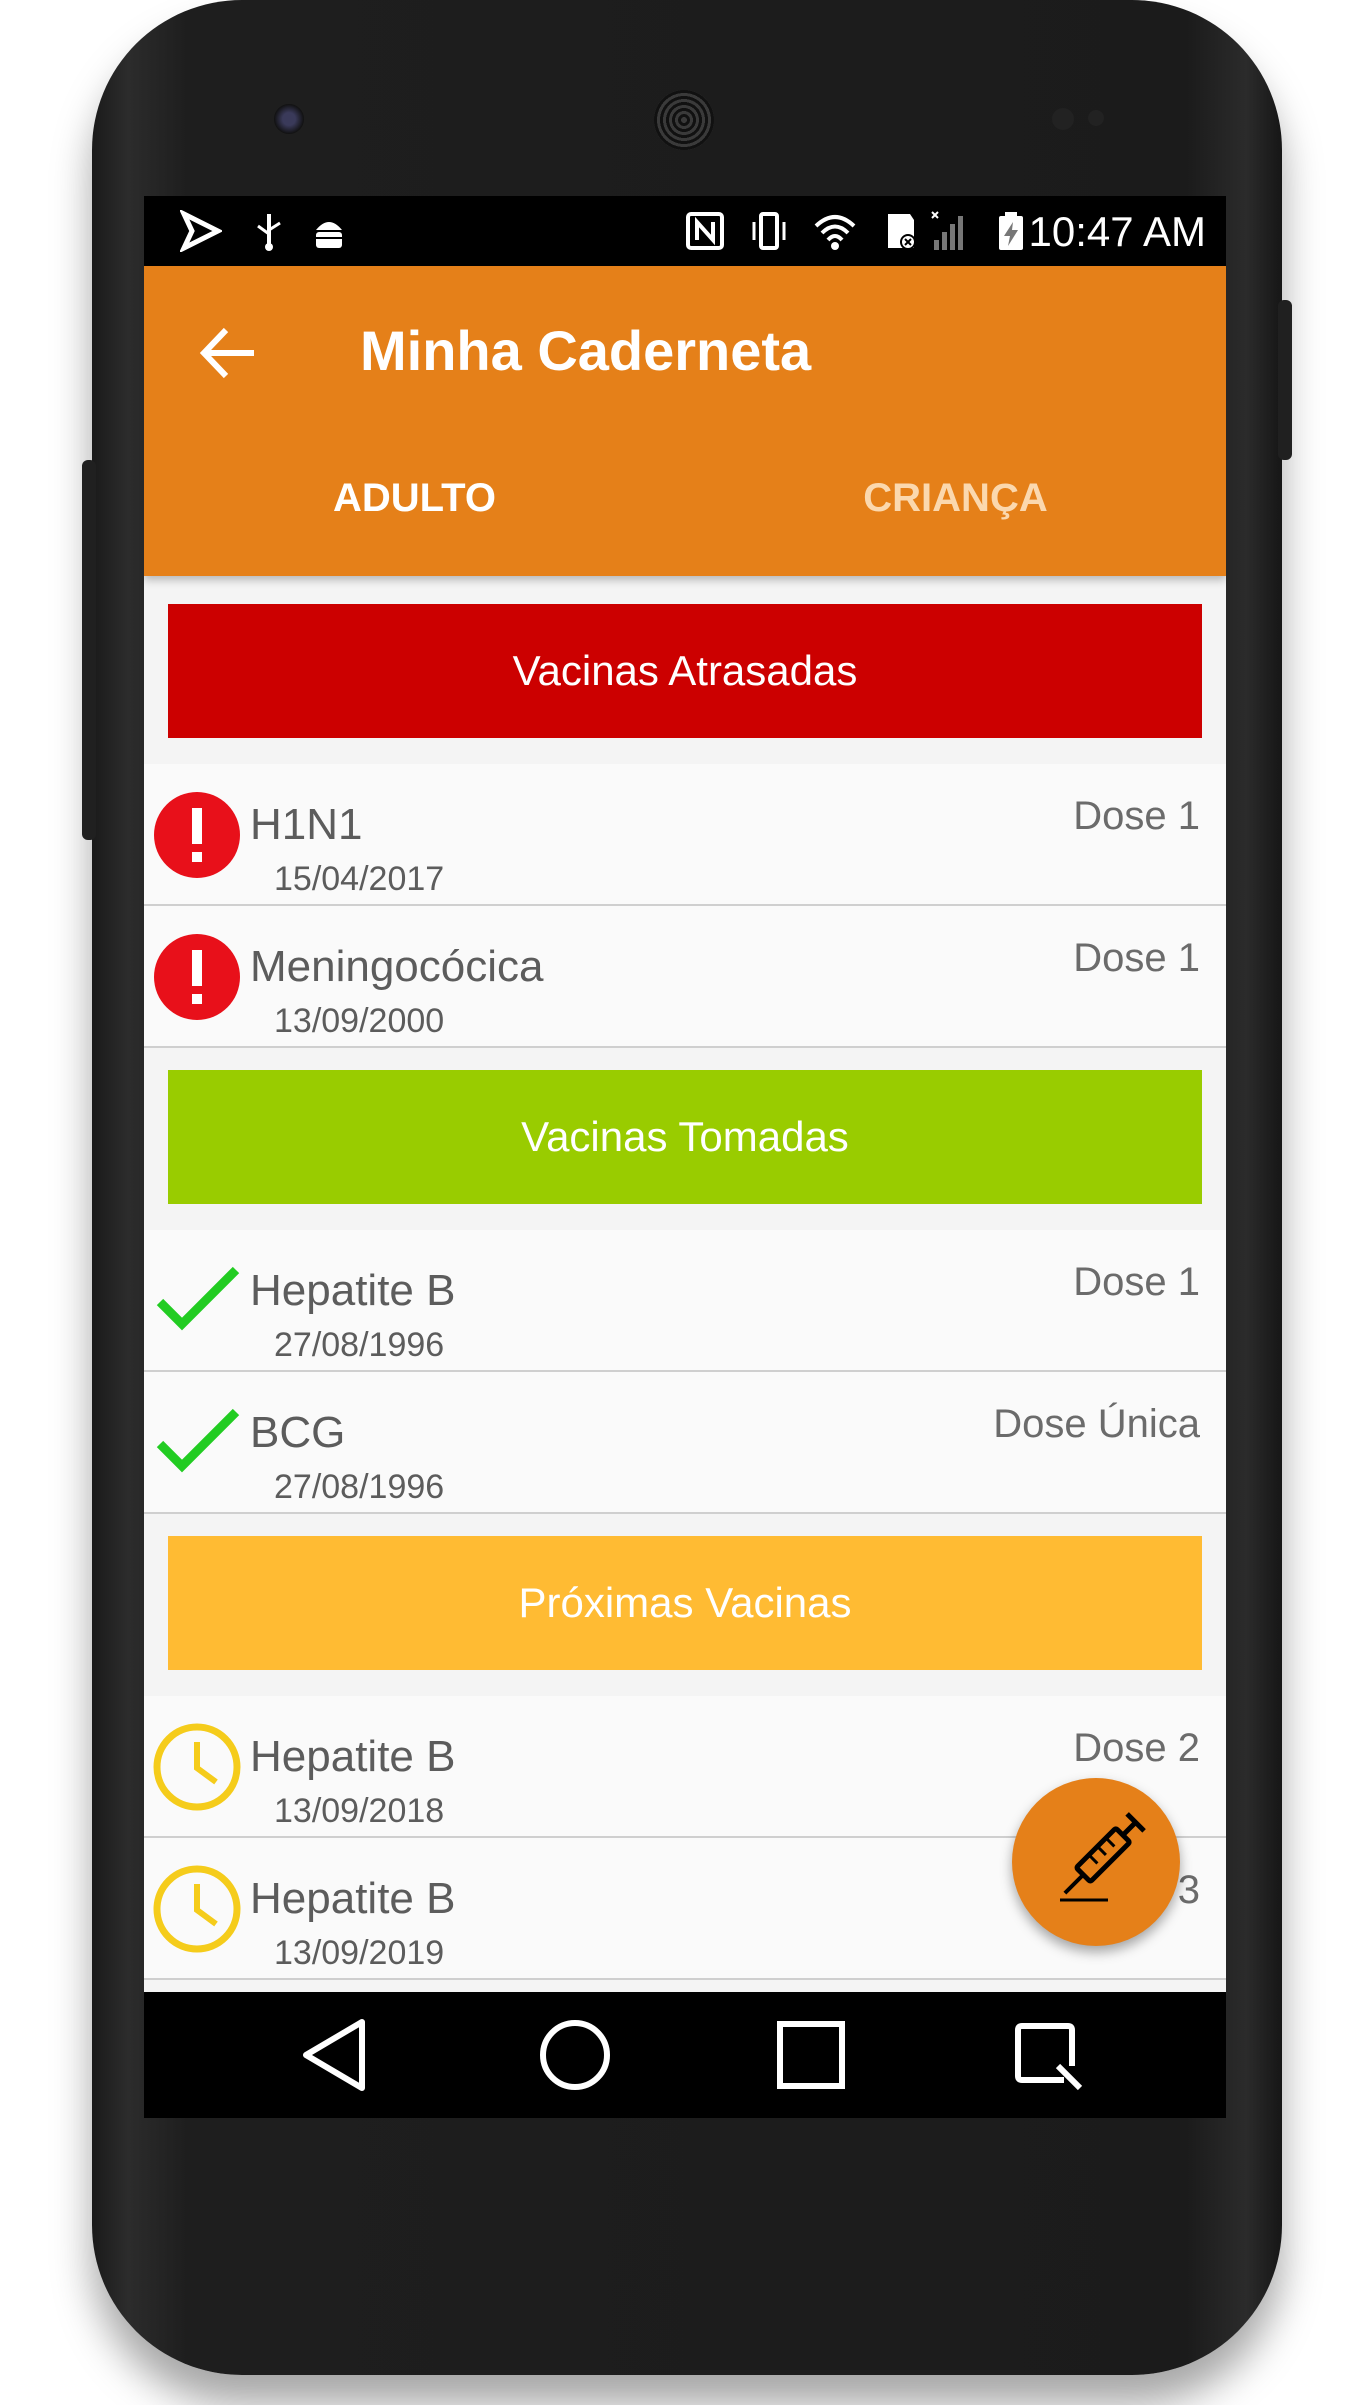  Describe the element at coordinates (685, 1301) in the screenshot. I see `list-item: Hepatite B 27/08/1996 Dose 1` at that location.